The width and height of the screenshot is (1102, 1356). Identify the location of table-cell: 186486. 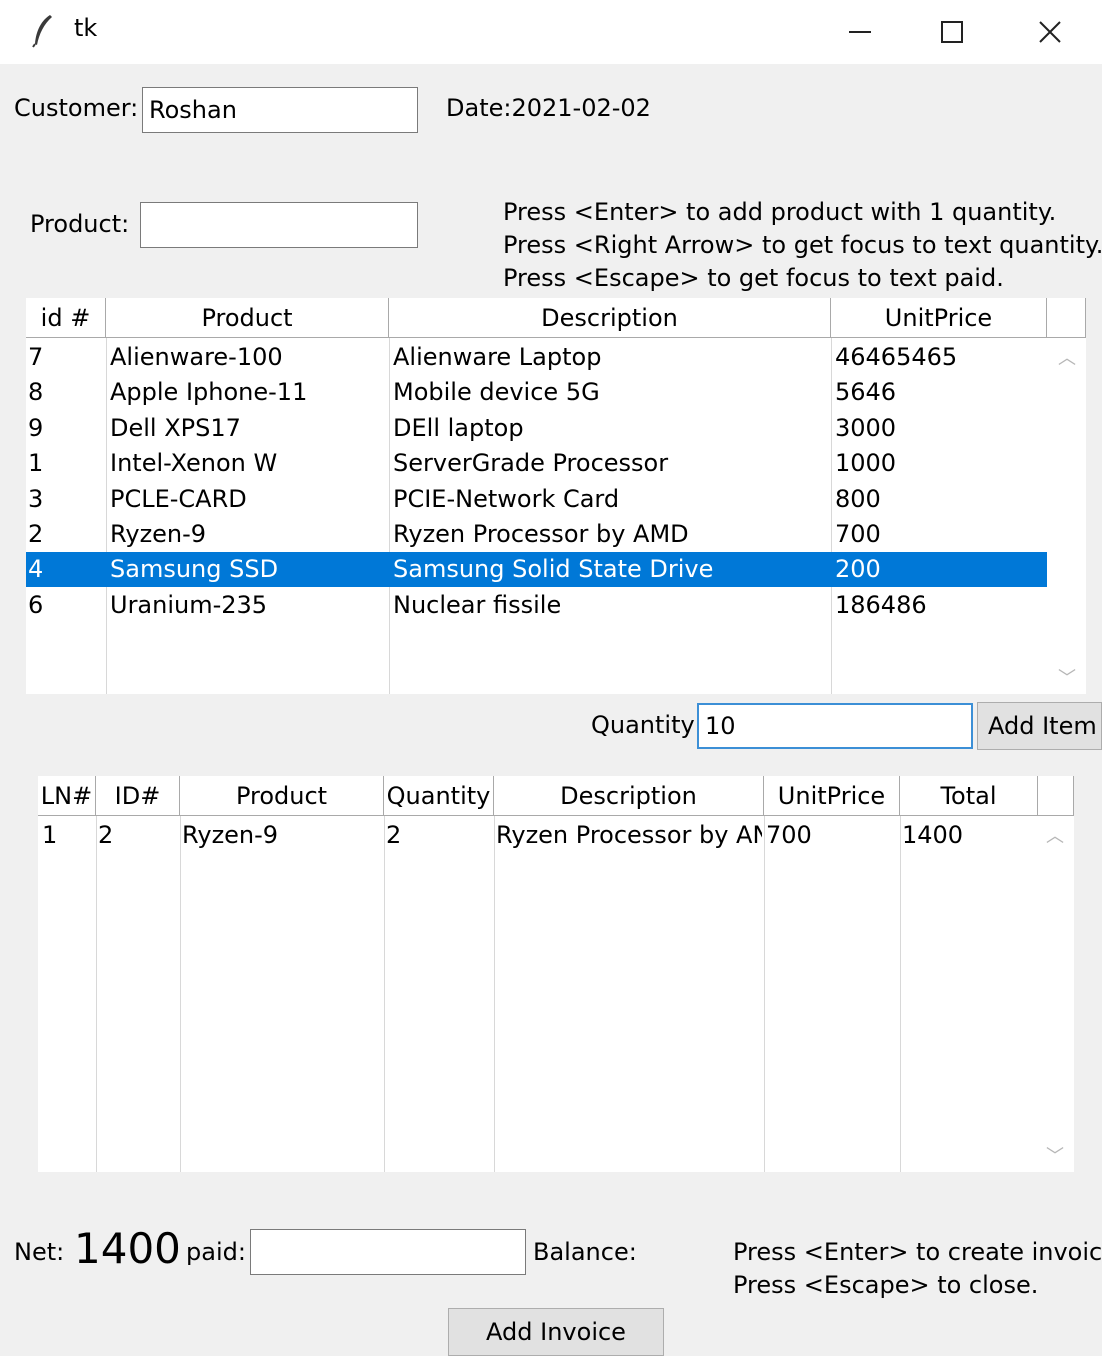
(881, 604).